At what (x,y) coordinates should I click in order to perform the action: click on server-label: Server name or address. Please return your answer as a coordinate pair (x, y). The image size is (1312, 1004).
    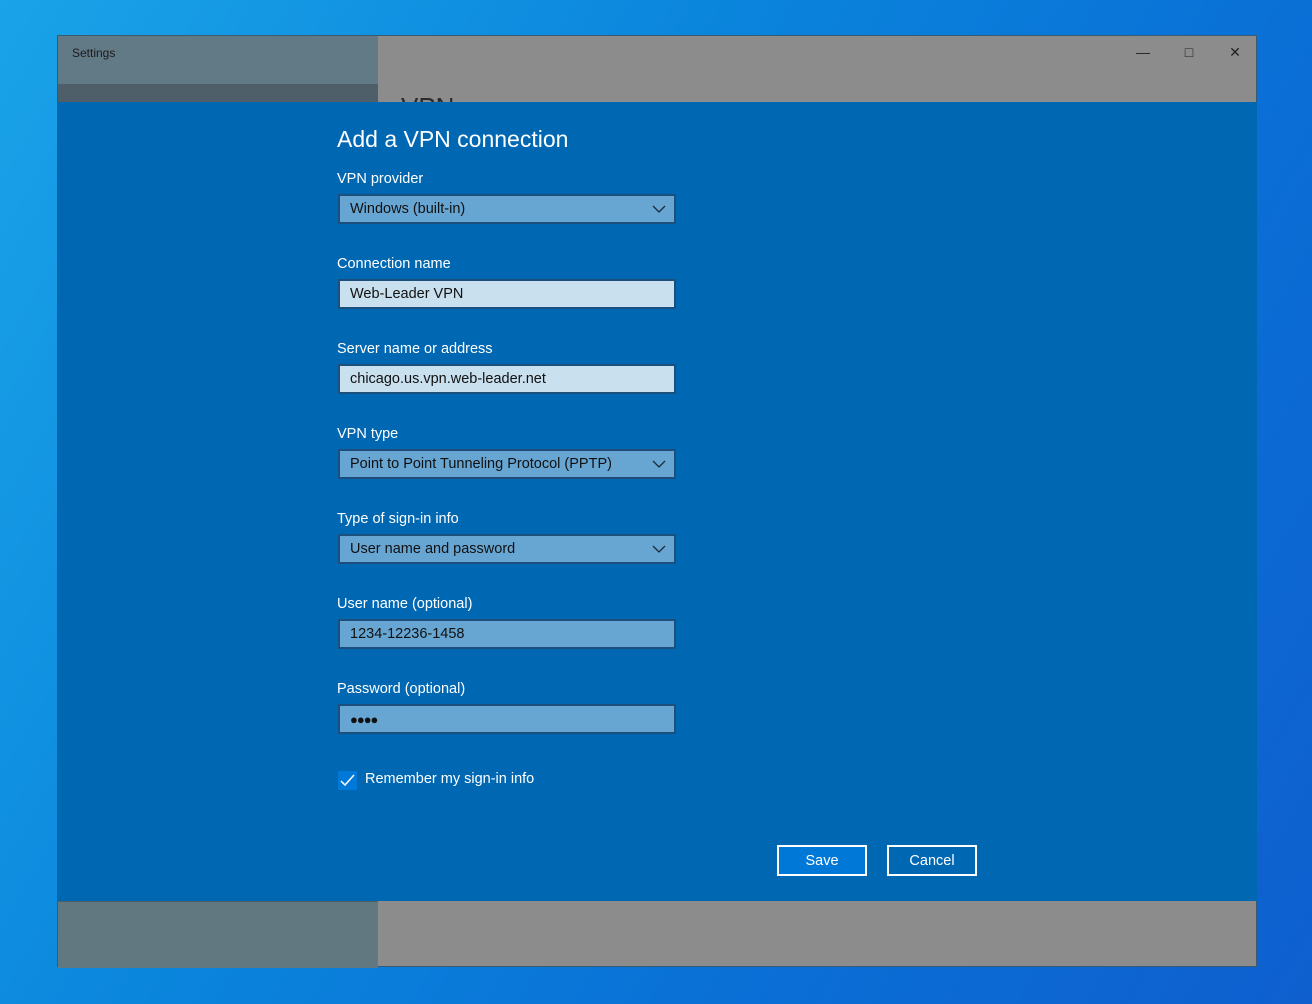
    Looking at the image, I should click on (415, 349).